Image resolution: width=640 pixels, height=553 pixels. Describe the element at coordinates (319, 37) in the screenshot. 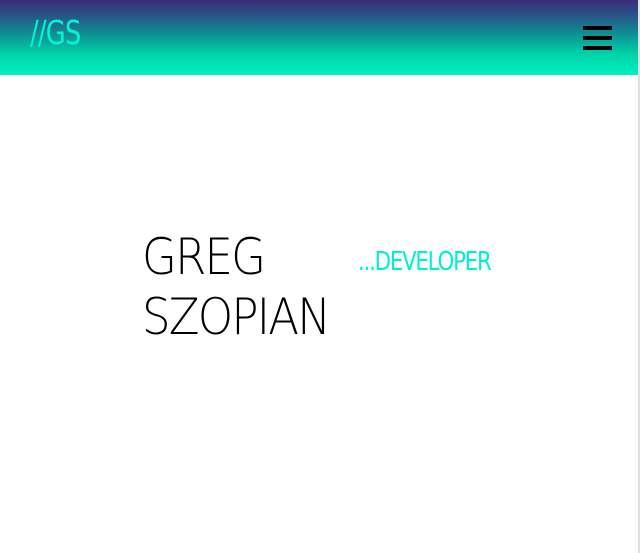

I see `site-header: //GS` at that location.